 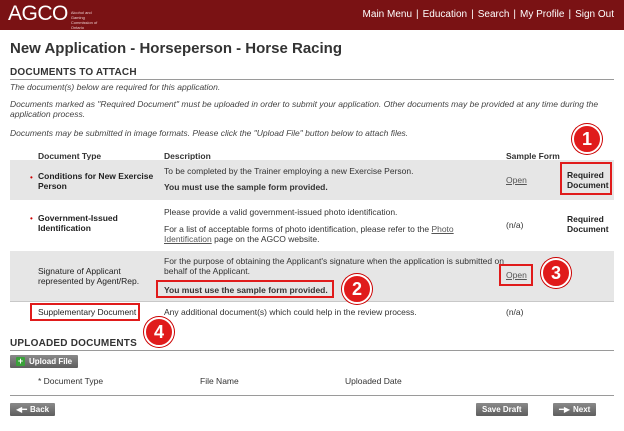 What do you see at coordinates (312, 395) in the screenshot?
I see `footer-divider` at bounding box center [312, 395].